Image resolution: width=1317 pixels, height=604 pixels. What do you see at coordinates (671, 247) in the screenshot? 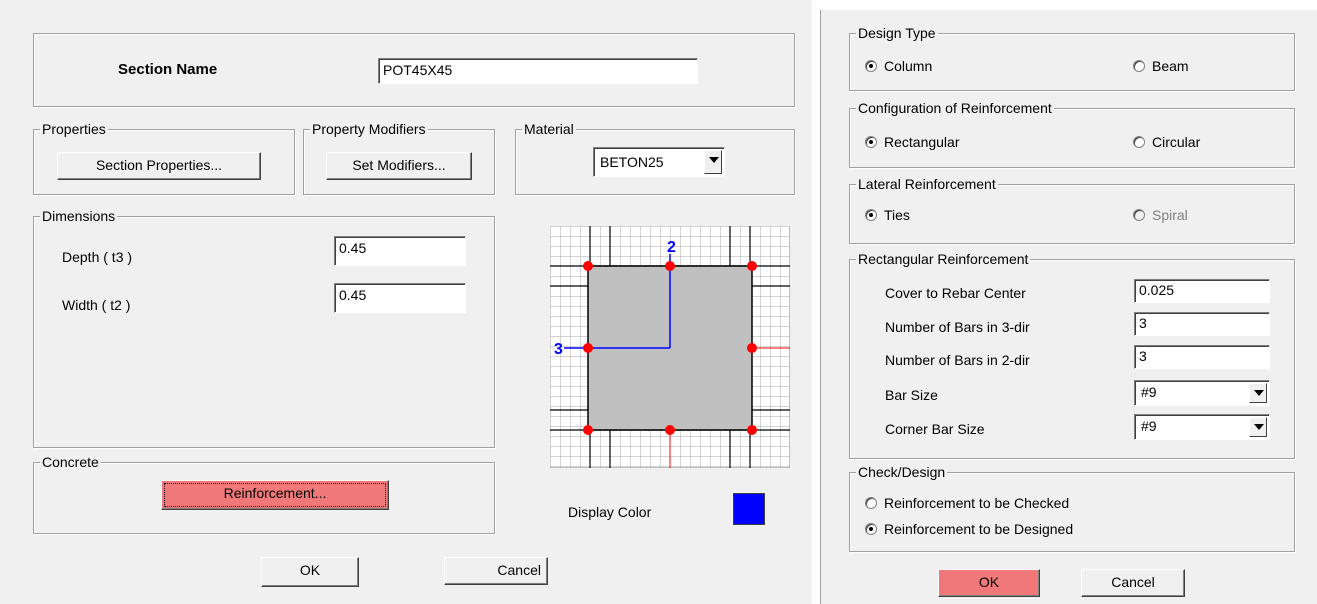
I see `axis-2-label: 2` at bounding box center [671, 247].